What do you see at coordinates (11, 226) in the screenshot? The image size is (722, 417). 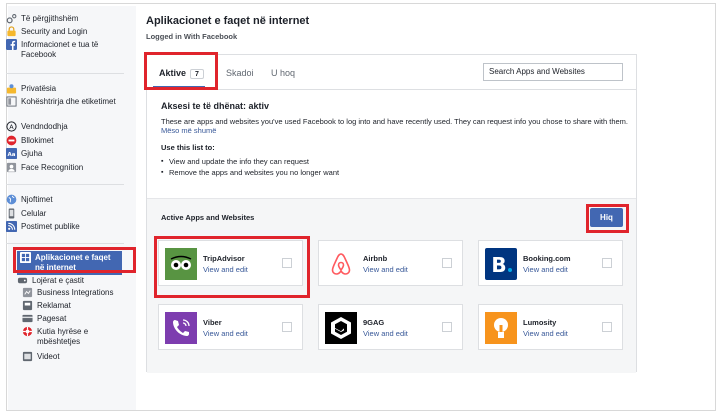 I see `rss-icon` at bounding box center [11, 226].